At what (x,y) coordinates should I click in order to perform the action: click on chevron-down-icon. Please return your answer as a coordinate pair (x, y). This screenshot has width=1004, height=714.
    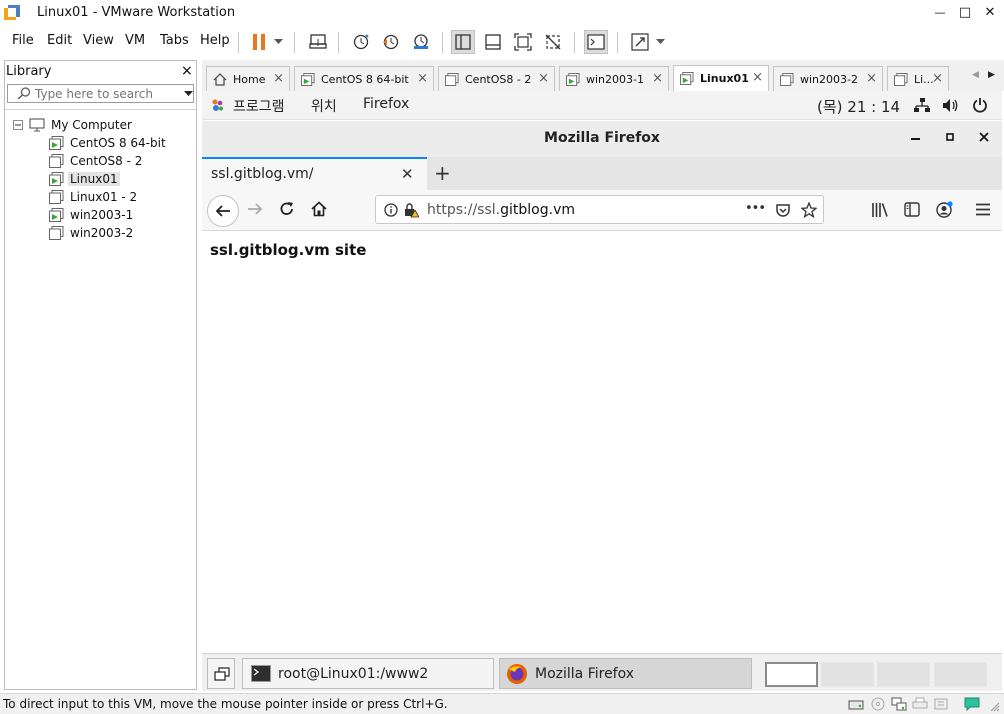
    Looking at the image, I should click on (188, 94).